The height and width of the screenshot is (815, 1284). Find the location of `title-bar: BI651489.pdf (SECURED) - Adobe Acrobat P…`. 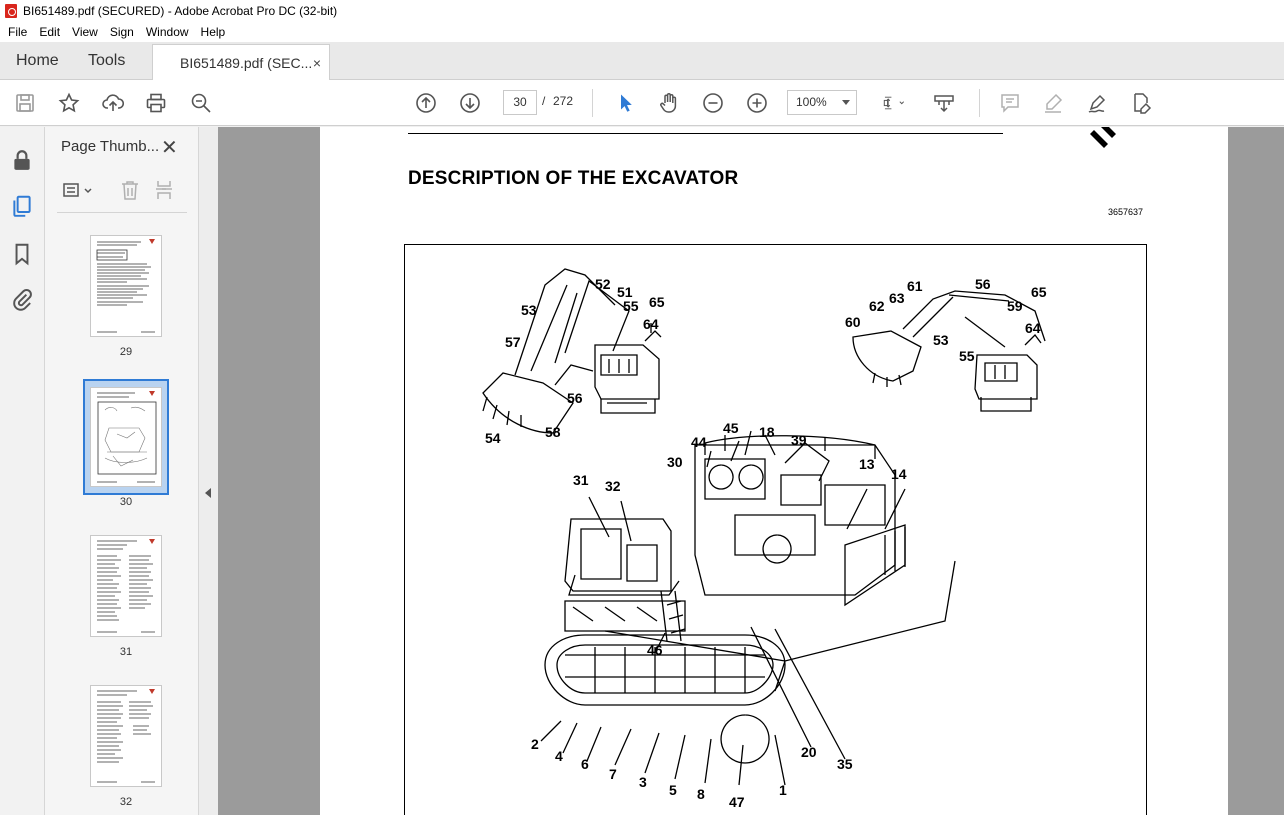

title-bar: BI651489.pdf (SECURED) - Adobe Acrobat P… is located at coordinates (642, 11).